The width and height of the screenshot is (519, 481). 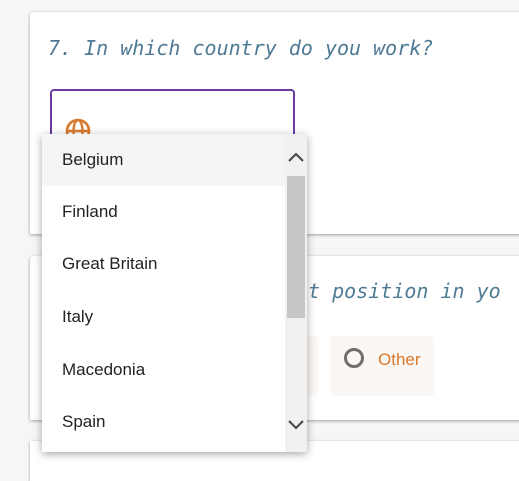 I want to click on dropdown-option: Finland, so click(x=164, y=212).